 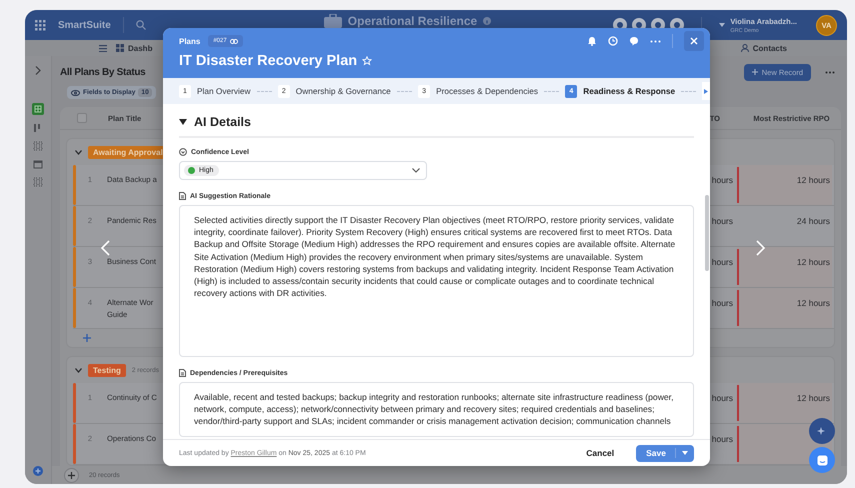 I want to click on eye-icon, so click(x=75, y=93).